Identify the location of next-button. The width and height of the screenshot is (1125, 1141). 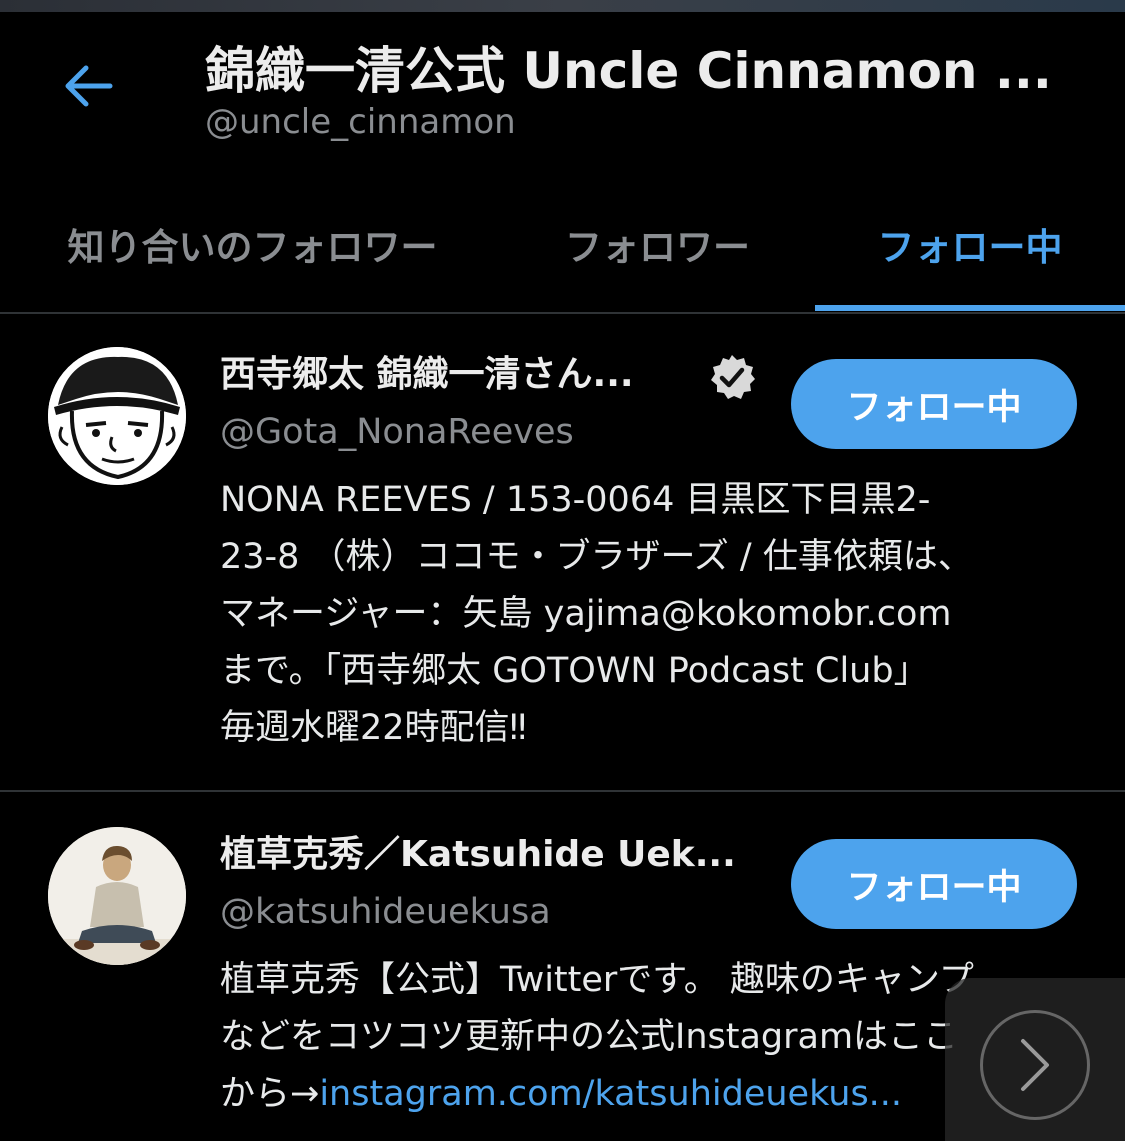
(1035, 1065).